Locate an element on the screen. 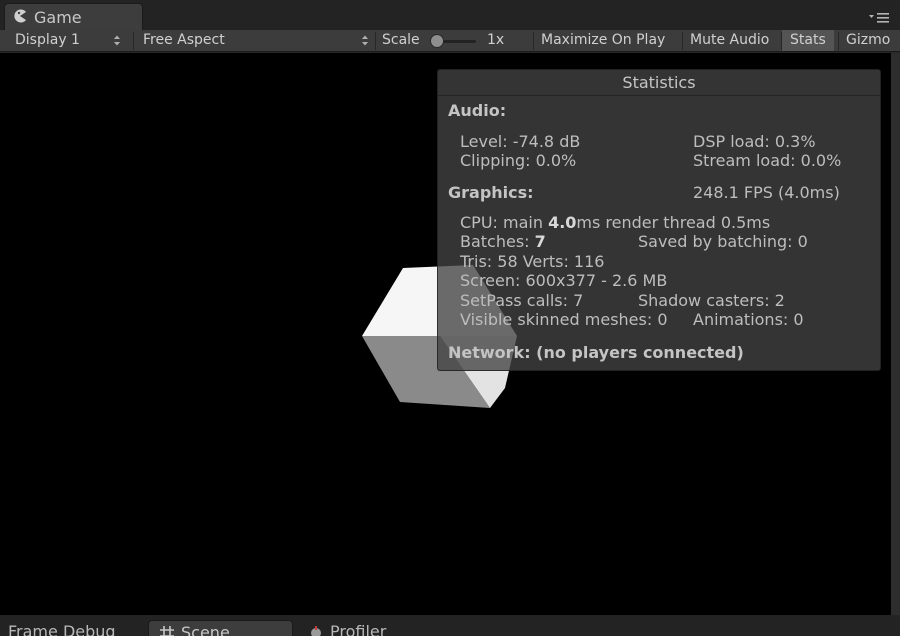 This screenshot has height=636, width=900. aspect-dropdown: Free Aspect is located at coordinates (258, 40).